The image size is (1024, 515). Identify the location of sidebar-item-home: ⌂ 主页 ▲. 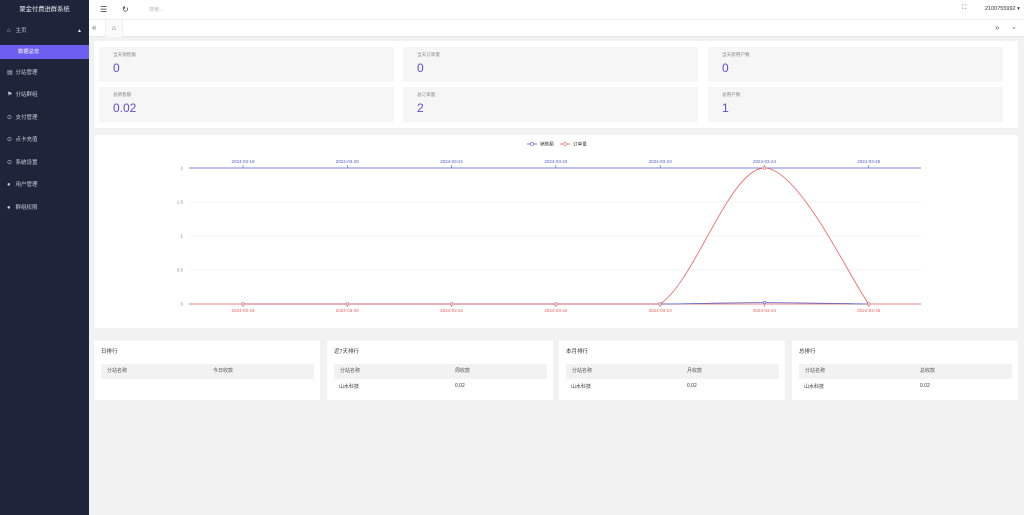
(44, 31).